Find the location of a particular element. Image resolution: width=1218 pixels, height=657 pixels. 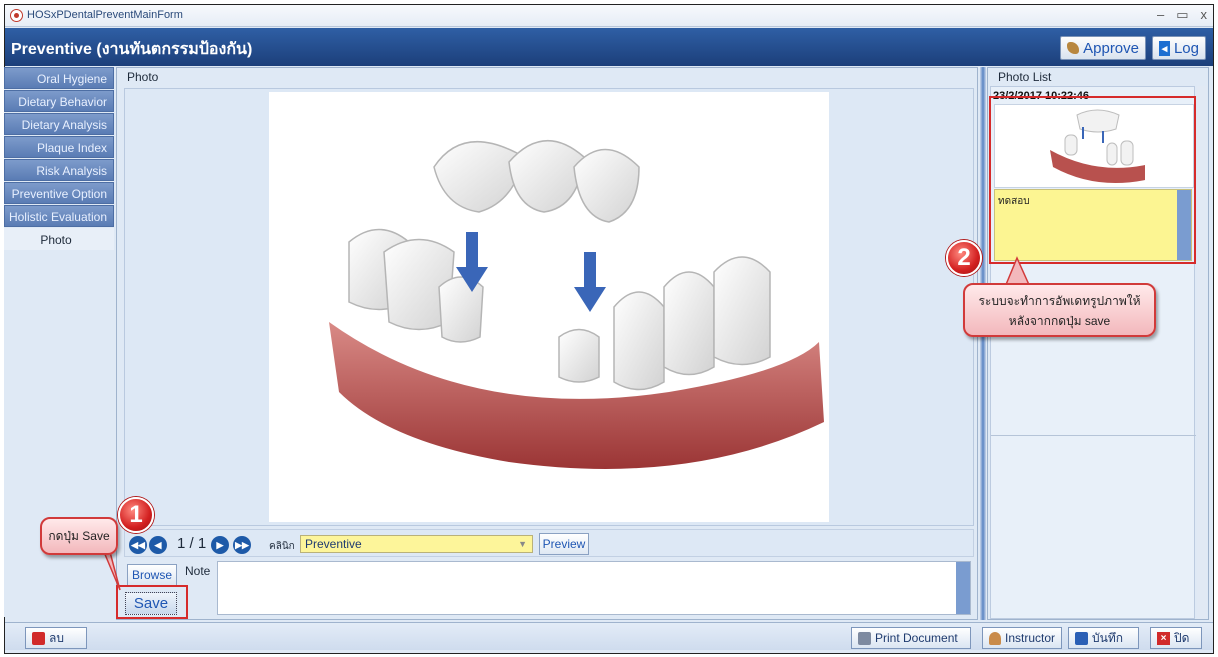

photo-list-highlight is located at coordinates (1092, 180).